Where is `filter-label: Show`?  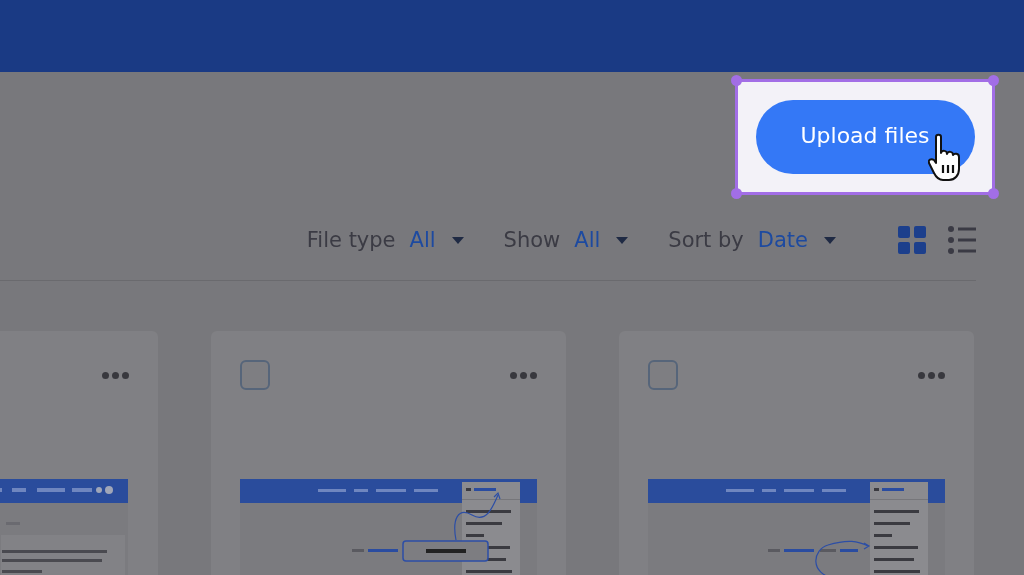
filter-label: Show is located at coordinates (532, 240).